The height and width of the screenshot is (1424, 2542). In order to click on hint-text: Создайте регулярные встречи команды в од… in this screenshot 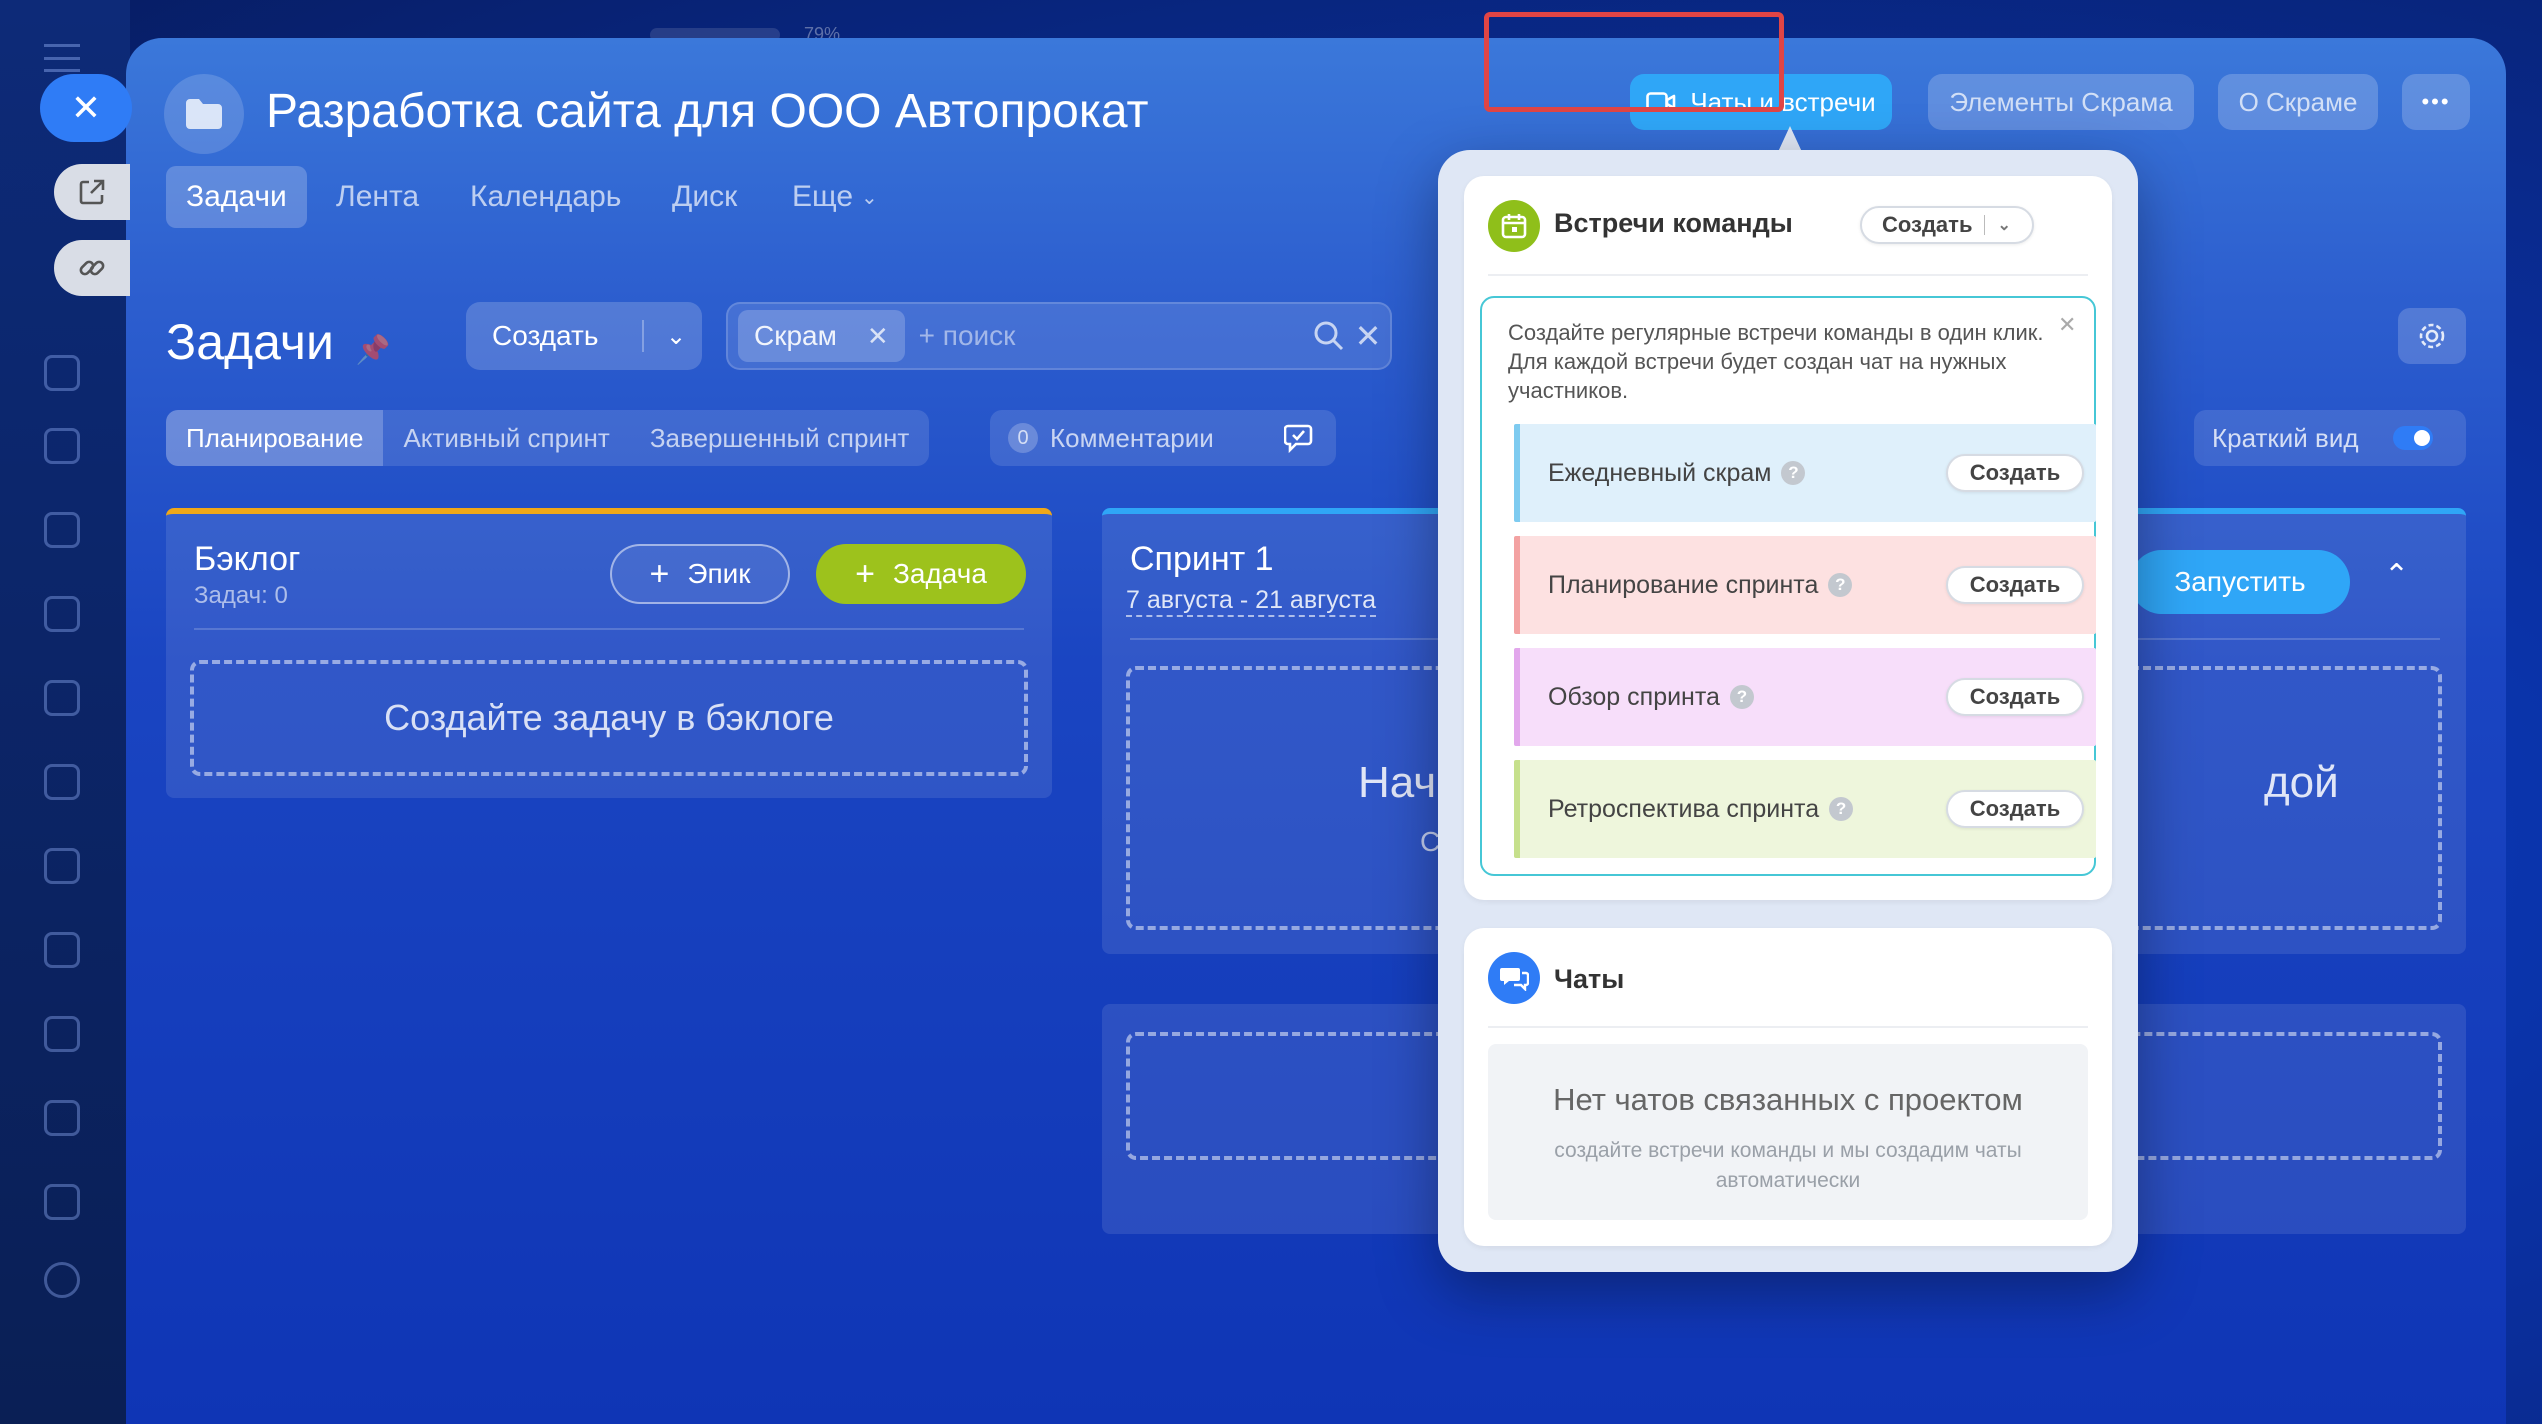, I will do `click(1776, 361)`.